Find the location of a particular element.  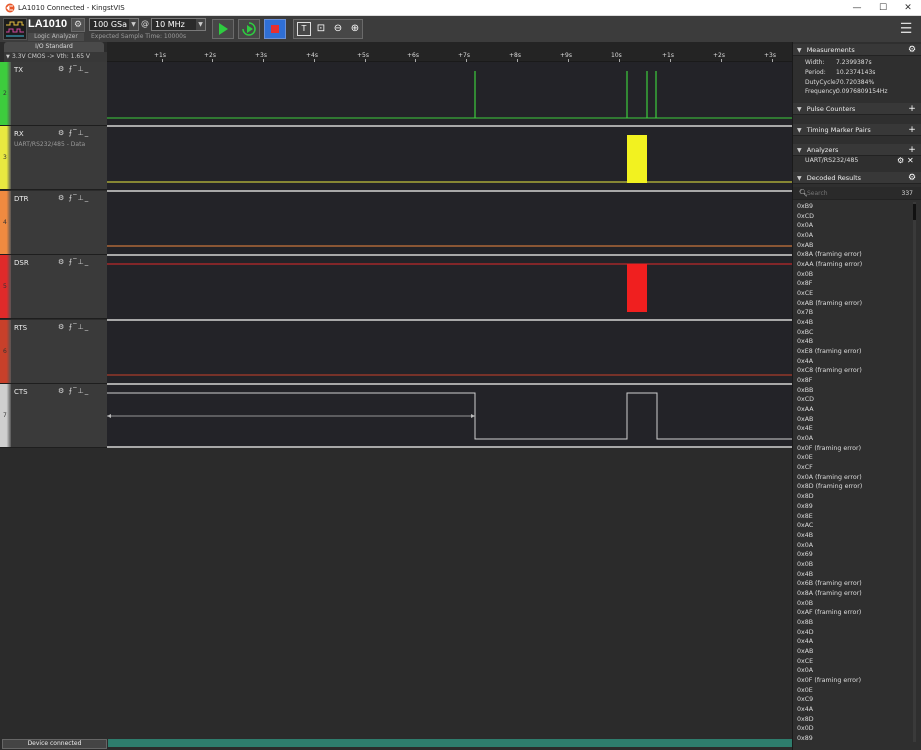

timing-marker-pairs-header: ▼ Timing Marker Pairs + is located at coordinates (857, 130).